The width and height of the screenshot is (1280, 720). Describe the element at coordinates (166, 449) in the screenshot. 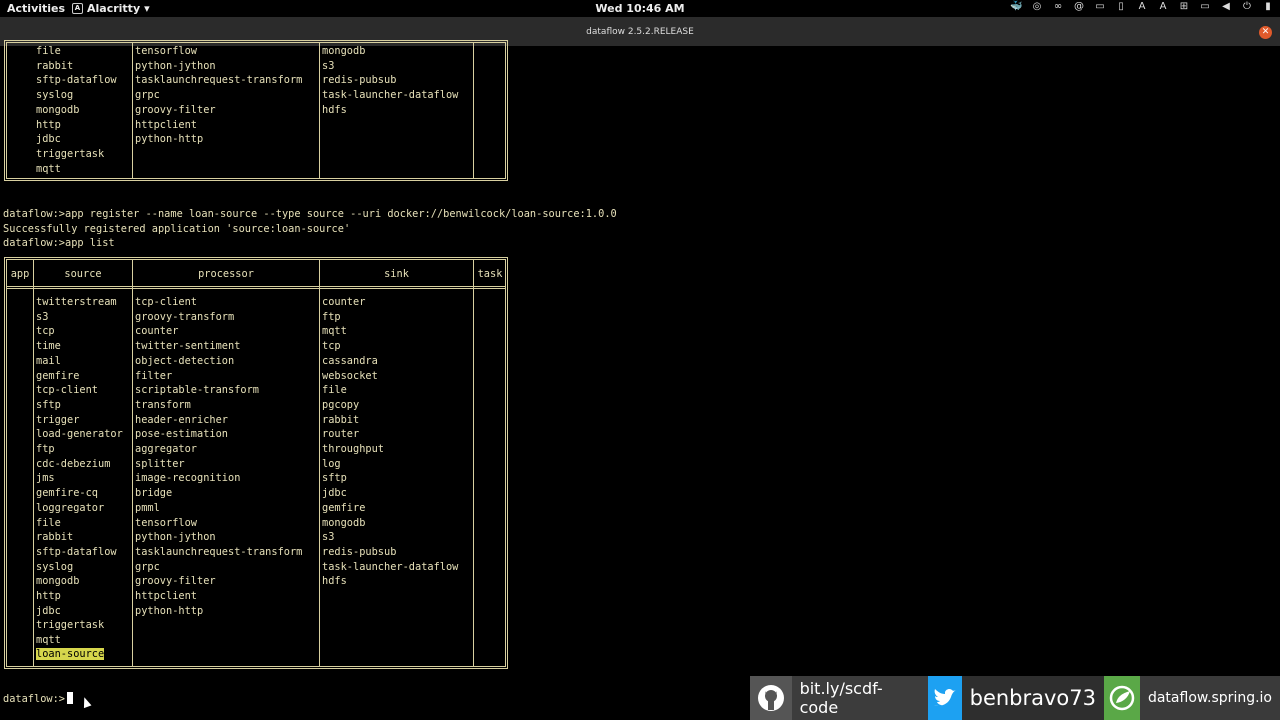

I see `table-cell: aggregator` at that location.